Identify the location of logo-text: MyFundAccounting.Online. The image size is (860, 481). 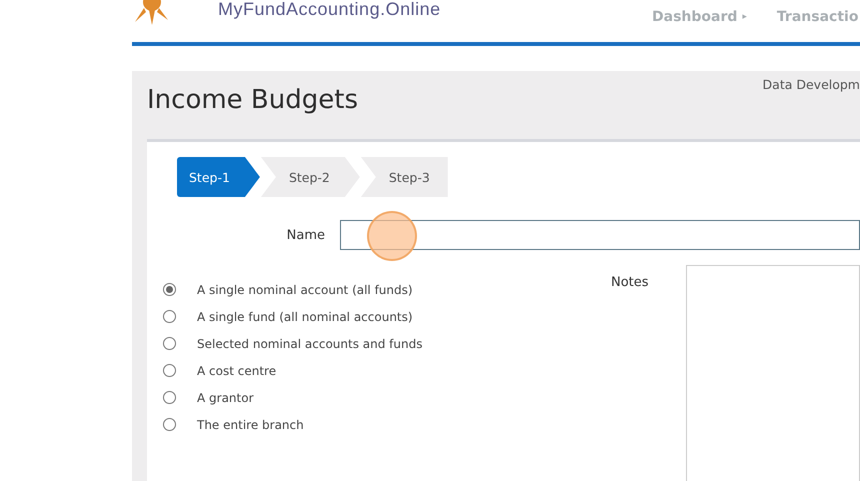
(329, 9).